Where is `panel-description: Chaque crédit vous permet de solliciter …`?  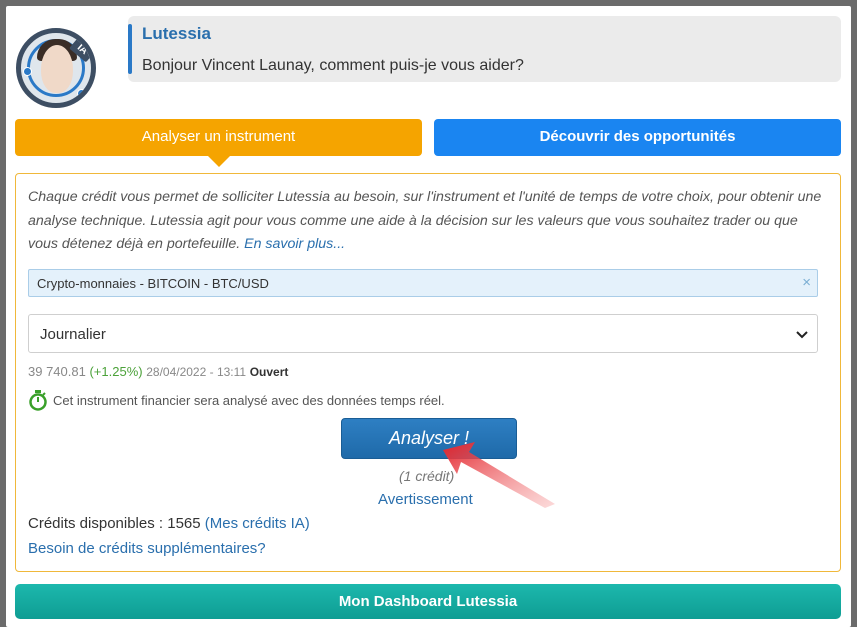
panel-description: Chaque crédit vous permet de solliciter … is located at coordinates (428, 221).